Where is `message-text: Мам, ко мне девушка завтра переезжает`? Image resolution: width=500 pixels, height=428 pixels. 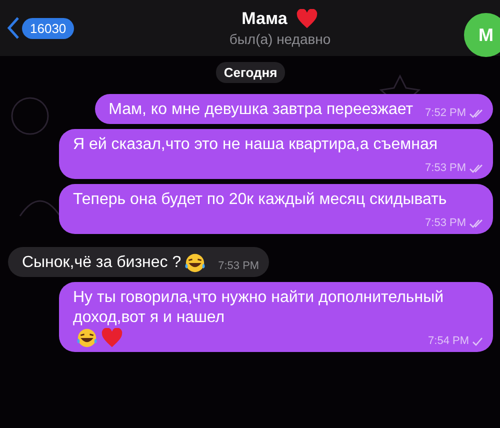
message-text: Мам, ко мне девушка завтра переезжает is located at coordinates (261, 110).